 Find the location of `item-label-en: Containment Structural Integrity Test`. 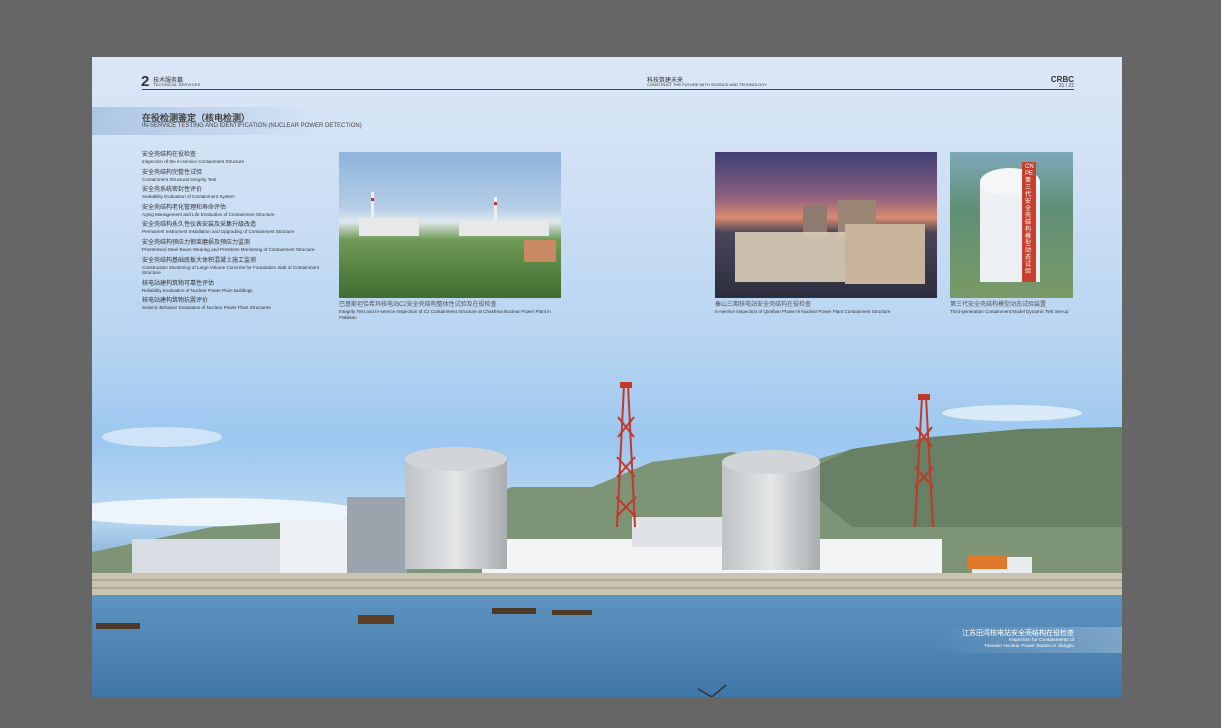

item-label-en: Containment Structural Integrity Test is located at coordinates (179, 179).